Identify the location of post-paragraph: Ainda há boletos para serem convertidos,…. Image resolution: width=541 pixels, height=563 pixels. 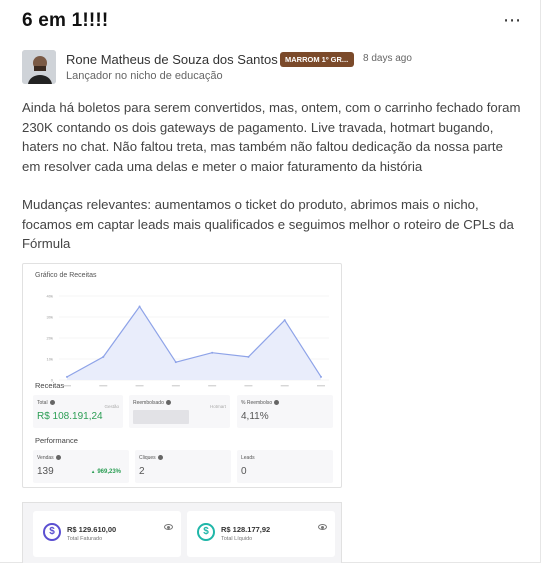
(271, 137).